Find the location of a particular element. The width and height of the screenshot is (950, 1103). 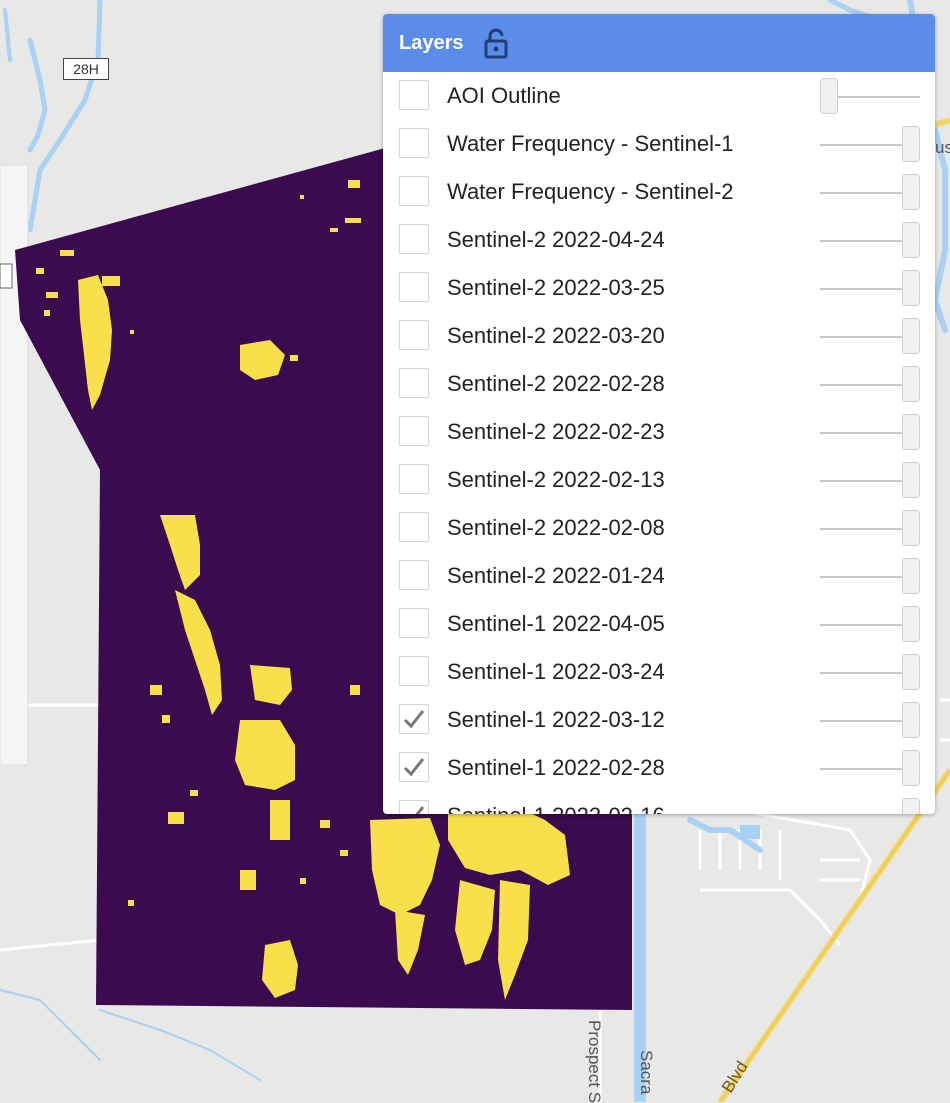

layer-row: Sentinel-2 2022-02-08 is located at coordinates (659, 528).